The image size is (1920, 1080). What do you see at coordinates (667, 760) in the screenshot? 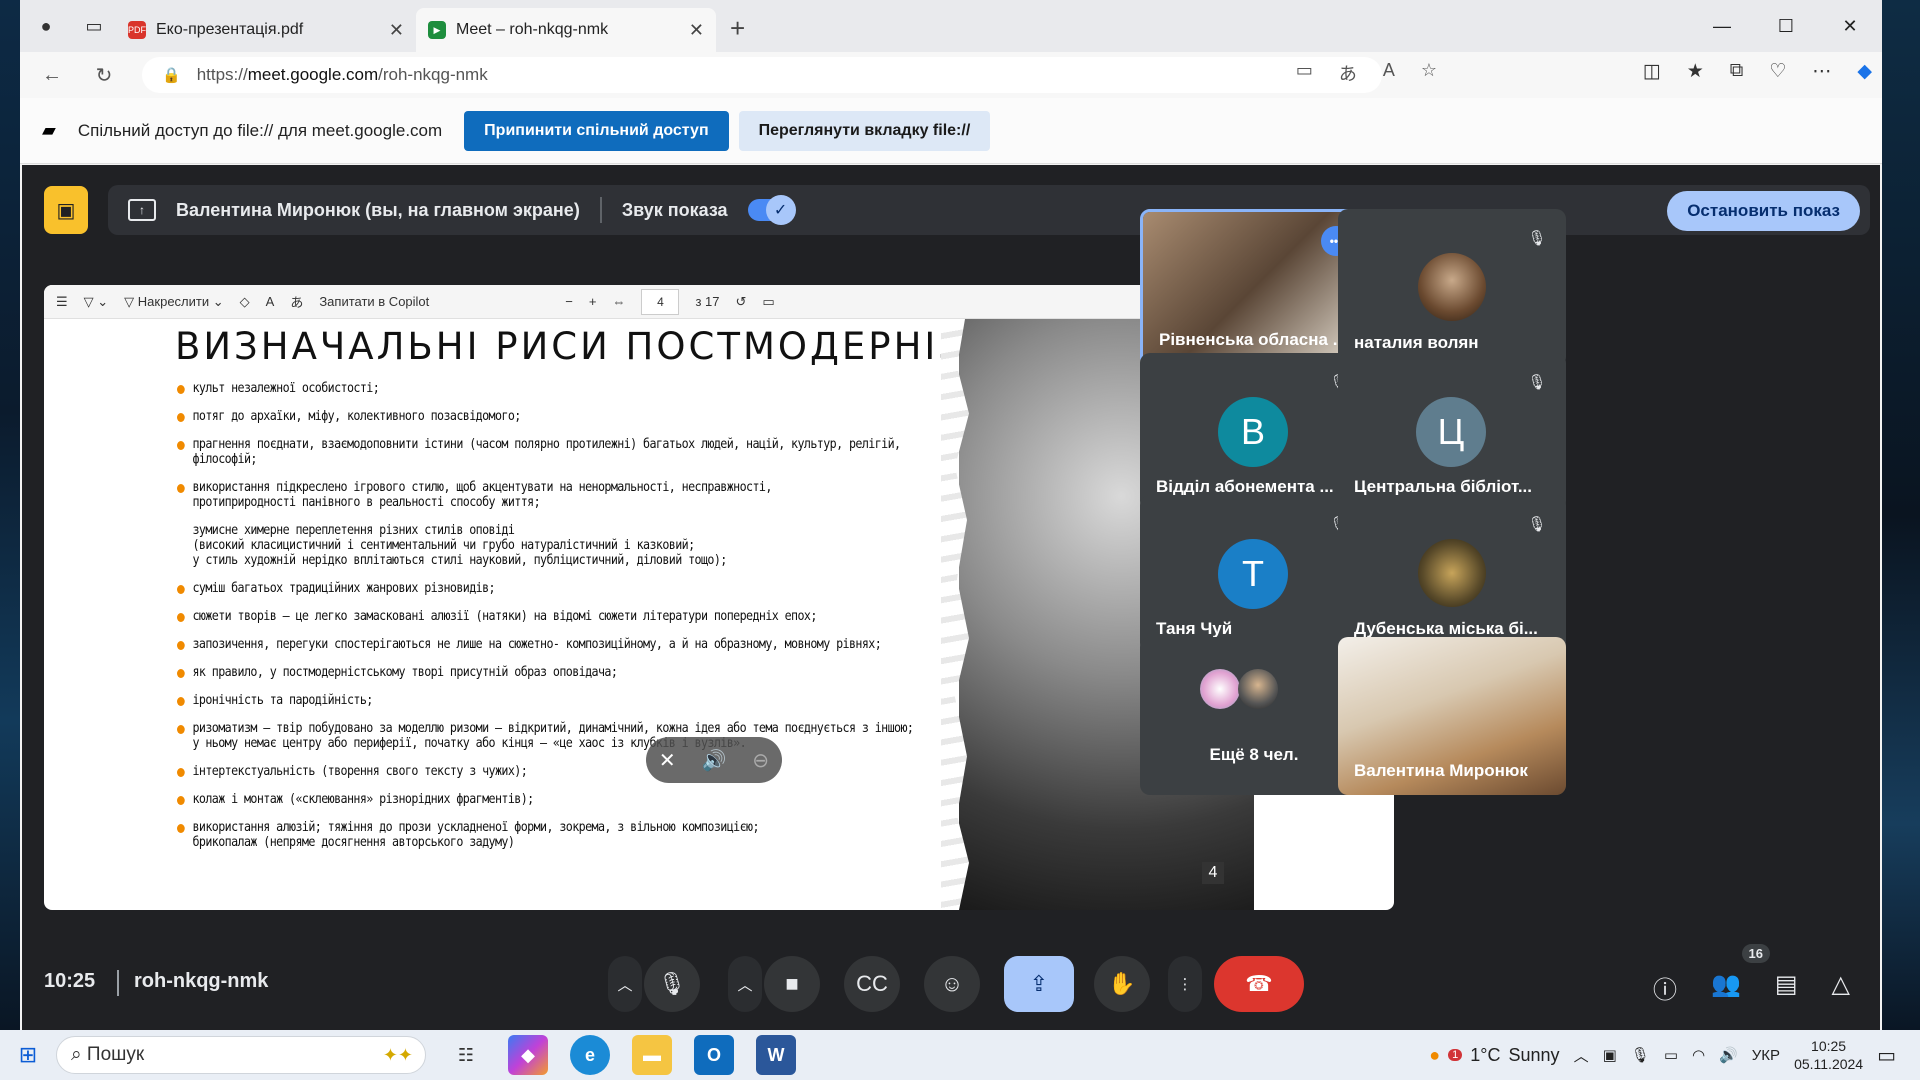
I see `unpin-icon: ✕` at bounding box center [667, 760].